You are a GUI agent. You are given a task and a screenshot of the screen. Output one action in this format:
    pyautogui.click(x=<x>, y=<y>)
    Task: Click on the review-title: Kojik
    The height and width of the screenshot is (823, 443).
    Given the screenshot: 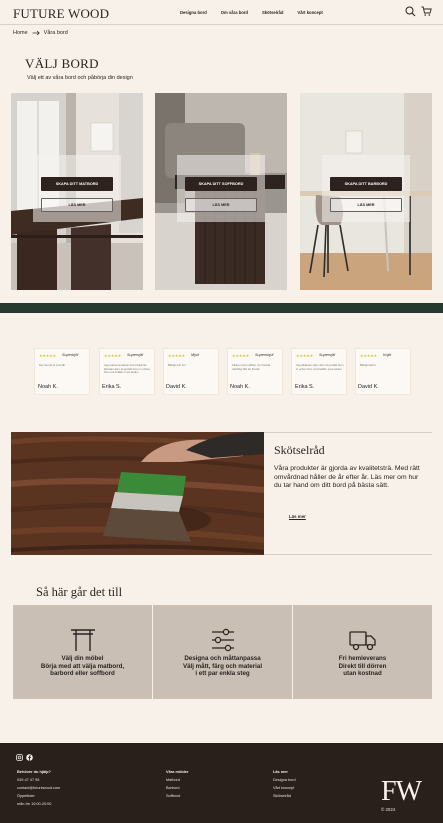 What is the action you would take?
    pyautogui.click(x=387, y=355)
    